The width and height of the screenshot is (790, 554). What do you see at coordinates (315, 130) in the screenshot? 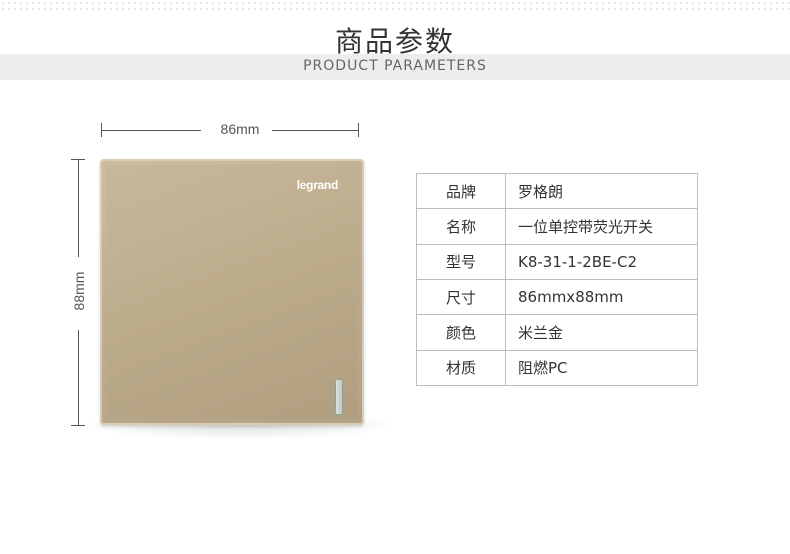
I see `width-dimension-right-line` at bounding box center [315, 130].